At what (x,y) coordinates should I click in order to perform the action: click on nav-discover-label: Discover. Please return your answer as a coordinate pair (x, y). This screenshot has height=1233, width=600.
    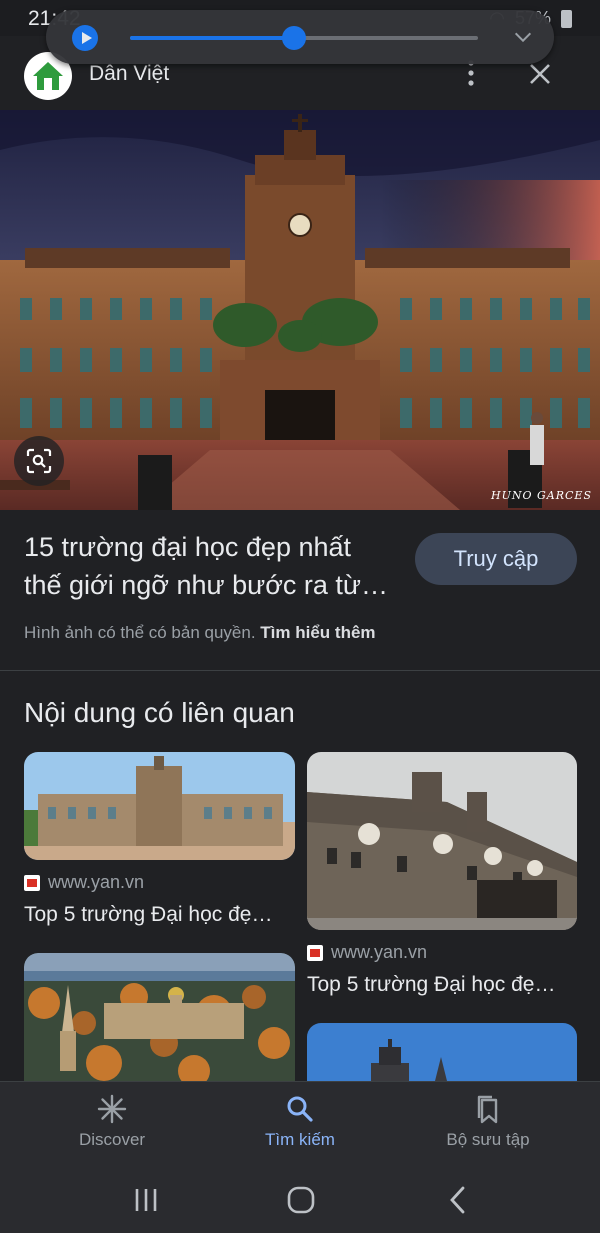
    Looking at the image, I should click on (112, 1139).